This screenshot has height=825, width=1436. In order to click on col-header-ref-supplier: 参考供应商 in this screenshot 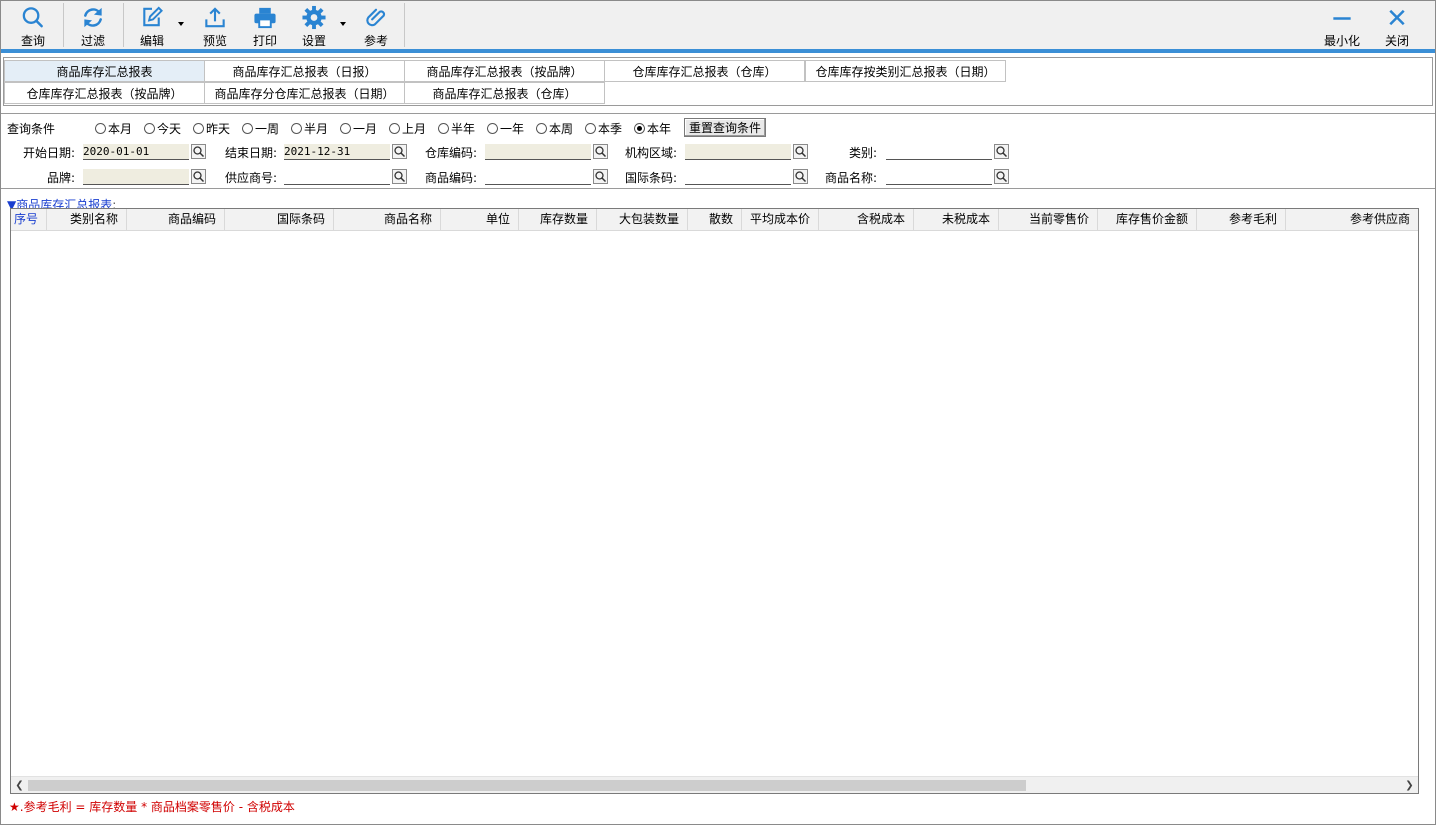, I will do `click(1352, 220)`.